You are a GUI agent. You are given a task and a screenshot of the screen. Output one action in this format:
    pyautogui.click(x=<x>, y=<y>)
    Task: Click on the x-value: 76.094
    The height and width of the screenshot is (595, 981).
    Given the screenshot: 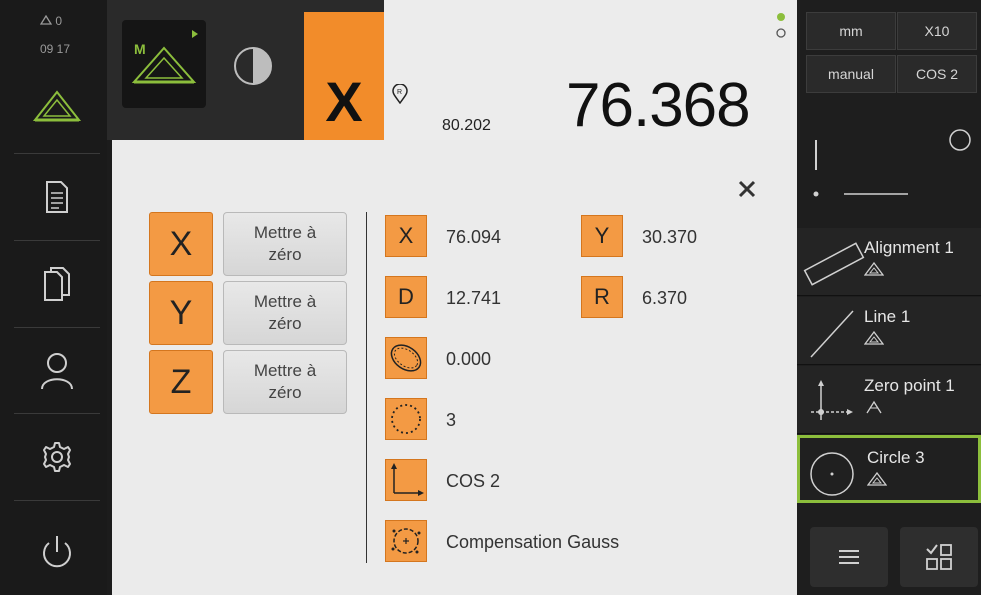 What is the action you would take?
    pyautogui.click(x=474, y=237)
    